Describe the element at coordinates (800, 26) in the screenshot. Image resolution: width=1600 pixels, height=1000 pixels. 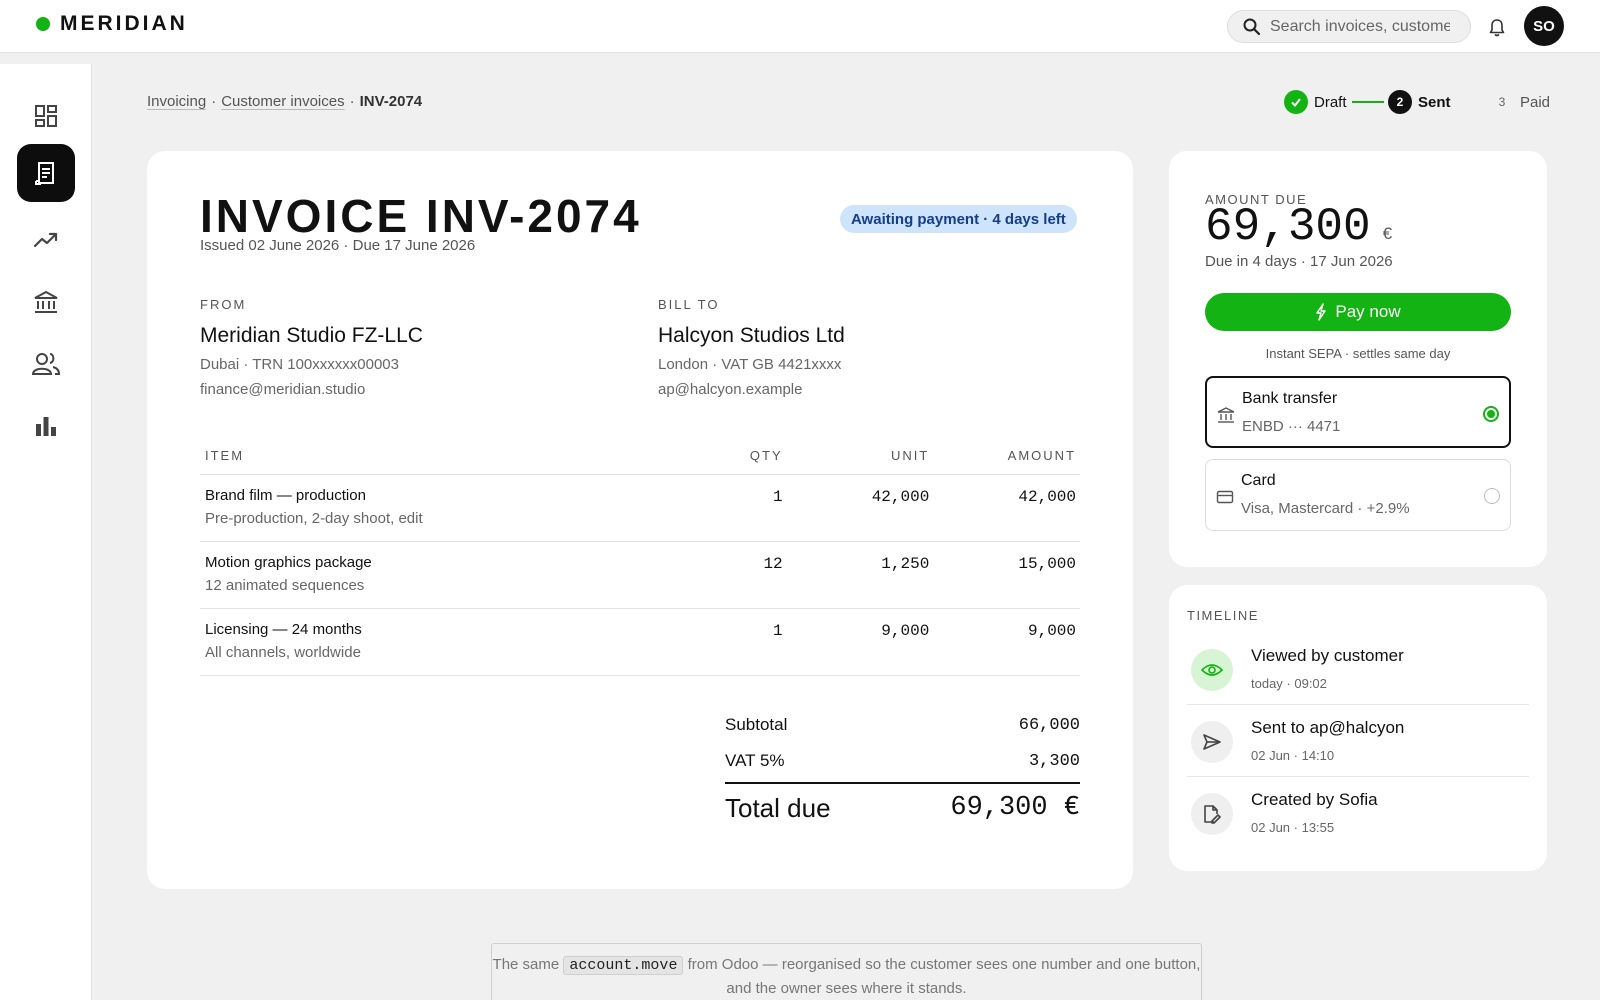
I see `top-bar: MERIDIAN SO` at that location.